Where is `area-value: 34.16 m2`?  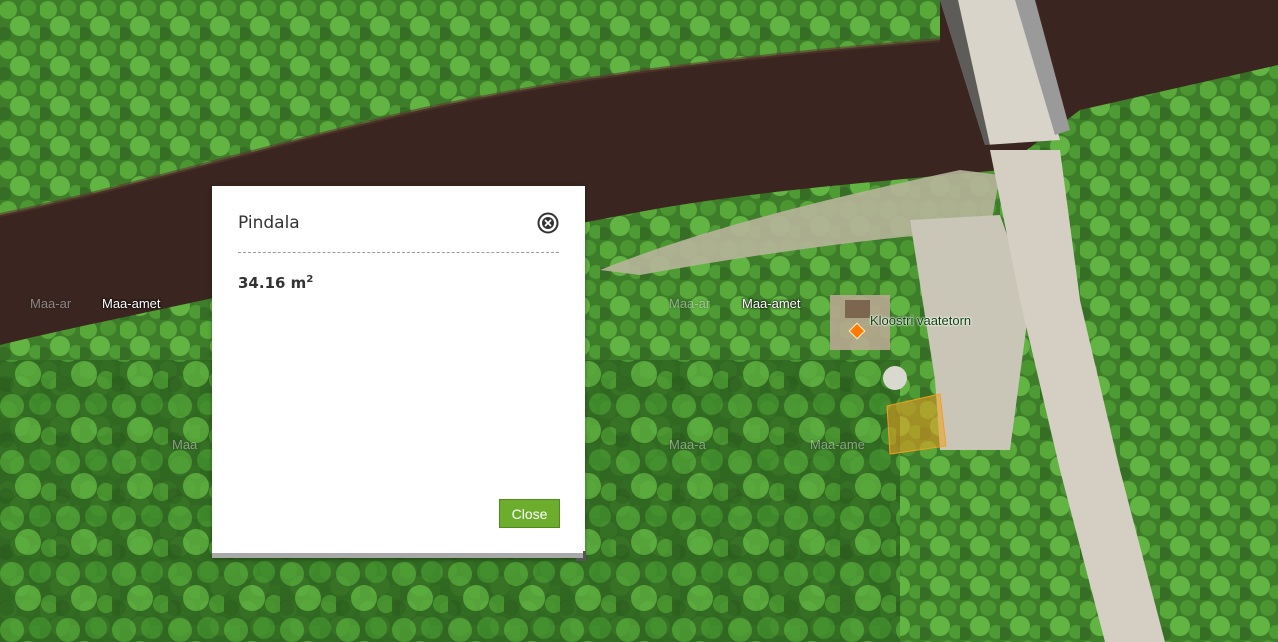
area-value: 34.16 m2 is located at coordinates (275, 283).